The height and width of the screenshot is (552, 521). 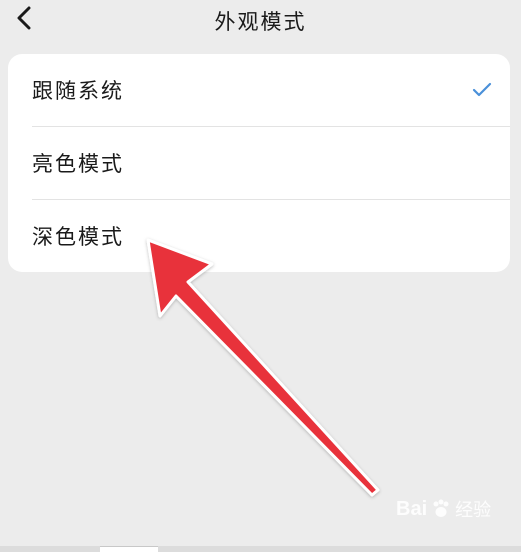 I want to click on option-dark-mode: 深色模式, so click(x=259, y=236).